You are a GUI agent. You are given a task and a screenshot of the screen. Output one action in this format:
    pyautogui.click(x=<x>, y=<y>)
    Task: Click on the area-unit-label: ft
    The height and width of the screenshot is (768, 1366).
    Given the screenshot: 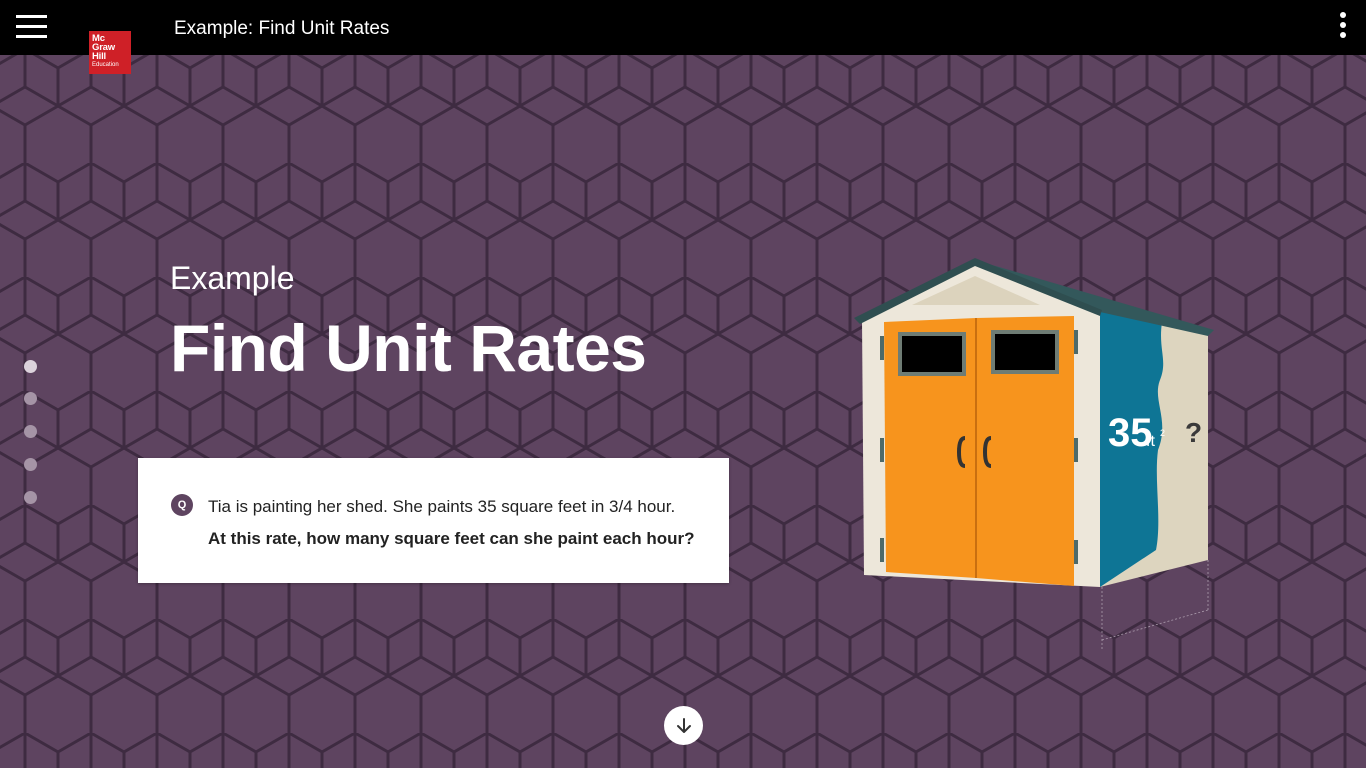 What is the action you would take?
    pyautogui.click(x=1150, y=441)
    